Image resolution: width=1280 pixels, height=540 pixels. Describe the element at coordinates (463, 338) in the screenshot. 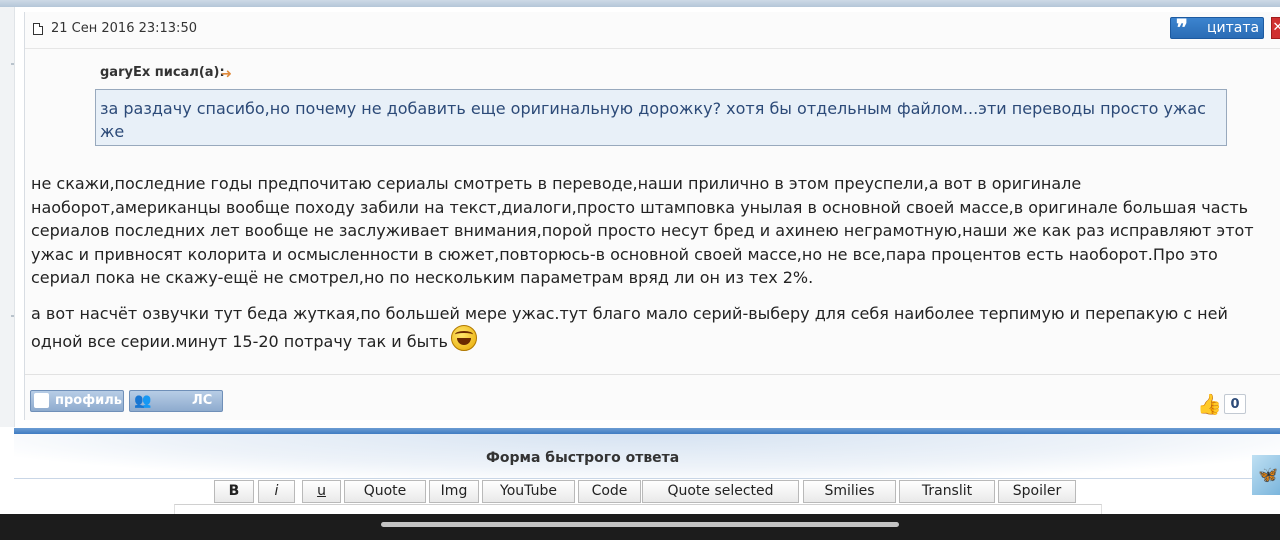

I see `laughing-smiley-icon` at that location.